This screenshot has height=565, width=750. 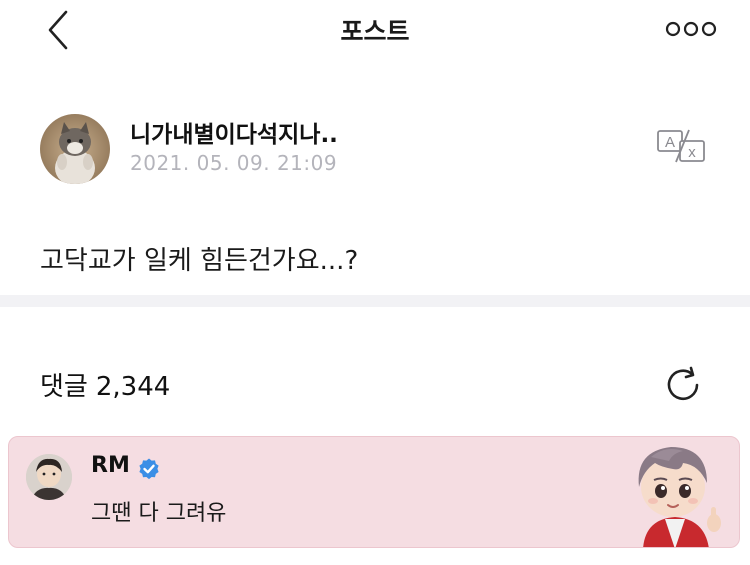 I want to click on comments-label: 댓글, so click(x=64, y=387).